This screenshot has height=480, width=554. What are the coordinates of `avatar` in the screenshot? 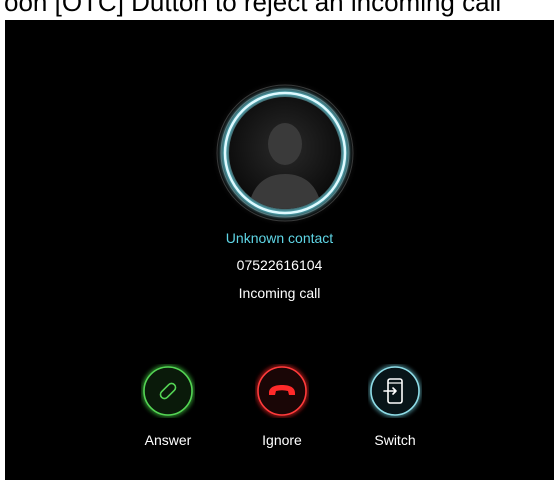 It's located at (285, 153).